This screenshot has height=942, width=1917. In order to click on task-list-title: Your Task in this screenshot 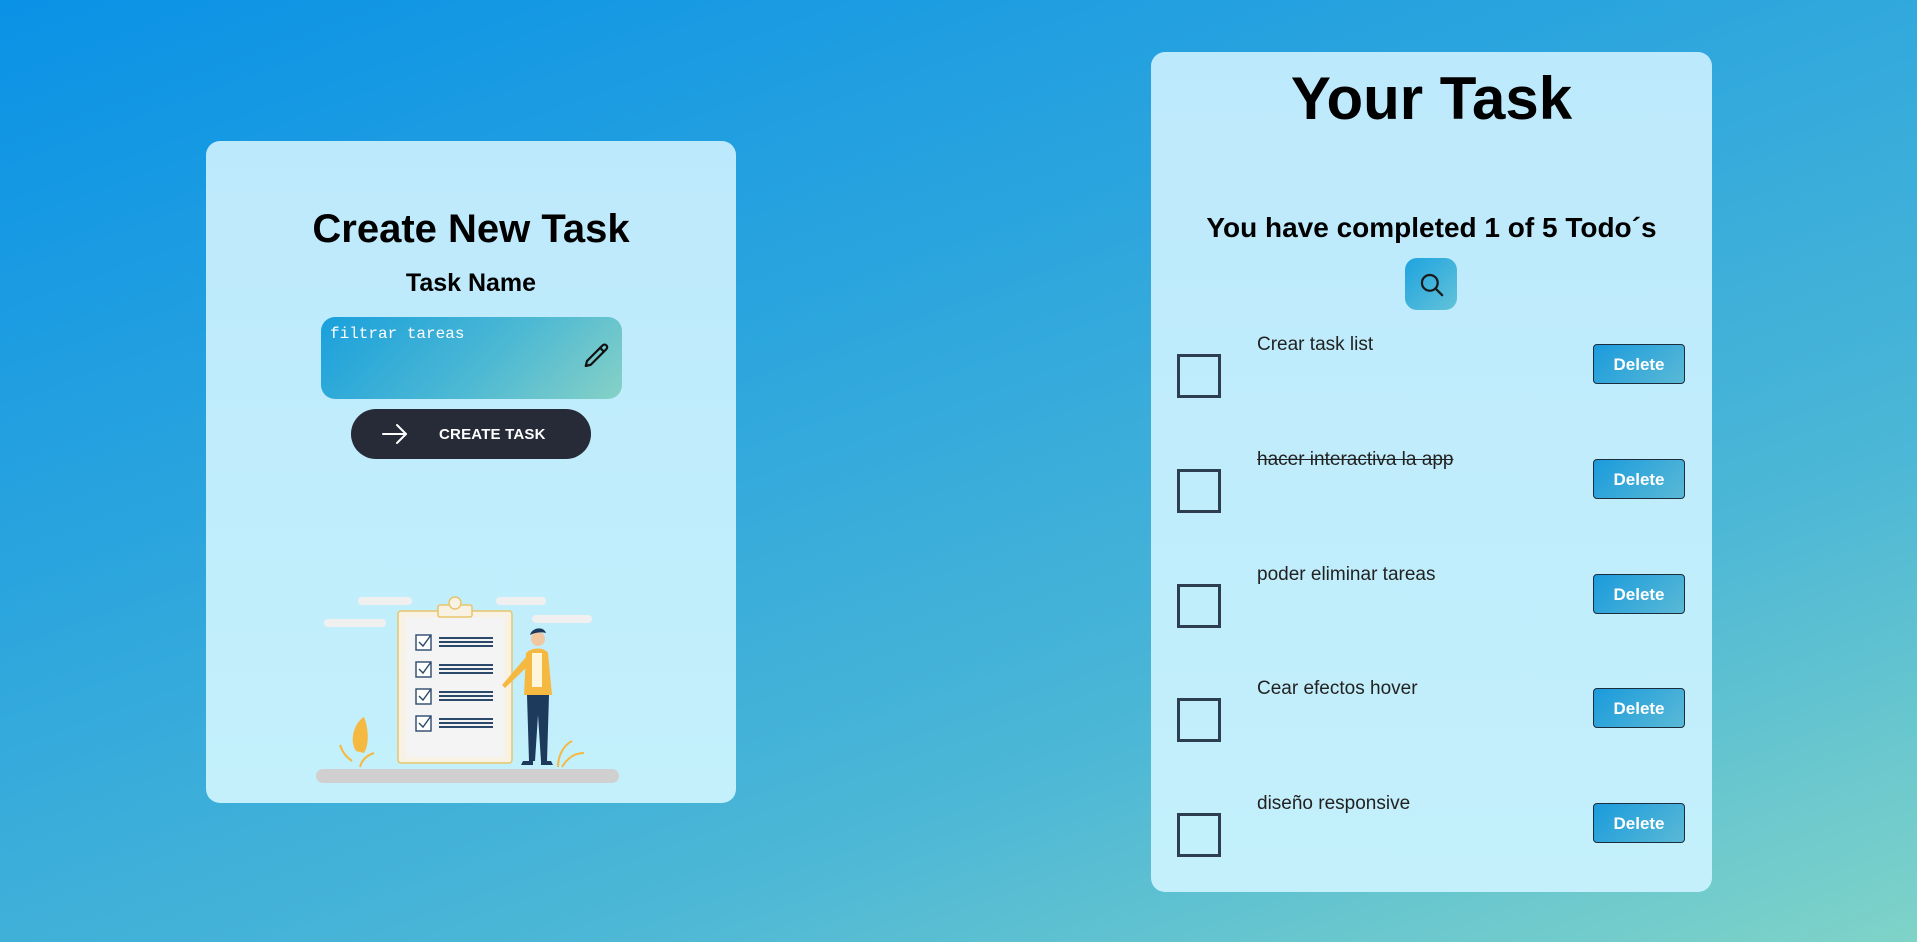, I will do `click(1431, 98)`.